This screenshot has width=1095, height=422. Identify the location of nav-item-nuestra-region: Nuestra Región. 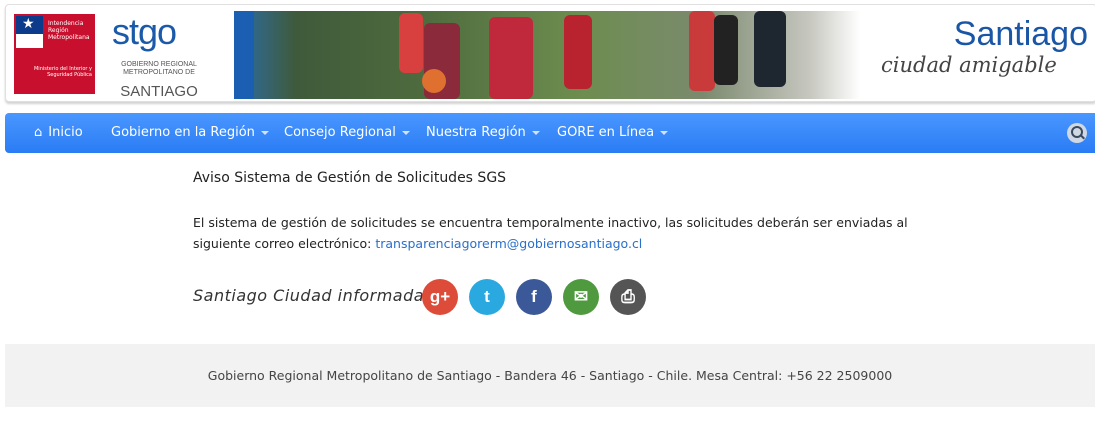
(483, 133).